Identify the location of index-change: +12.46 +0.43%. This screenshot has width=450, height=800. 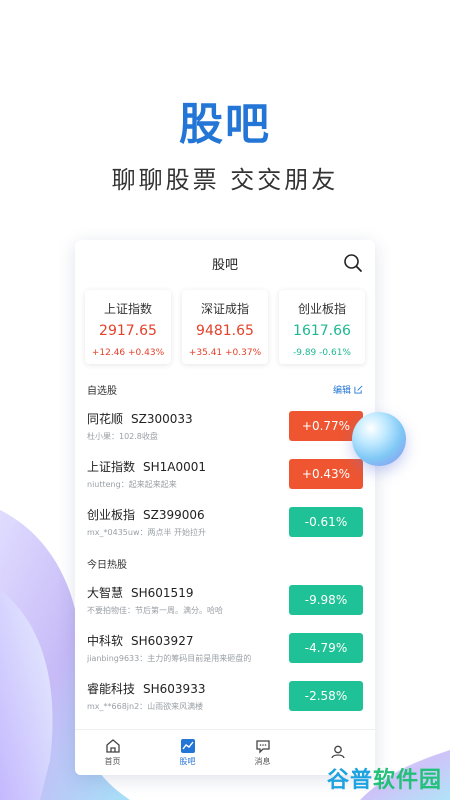
(128, 353).